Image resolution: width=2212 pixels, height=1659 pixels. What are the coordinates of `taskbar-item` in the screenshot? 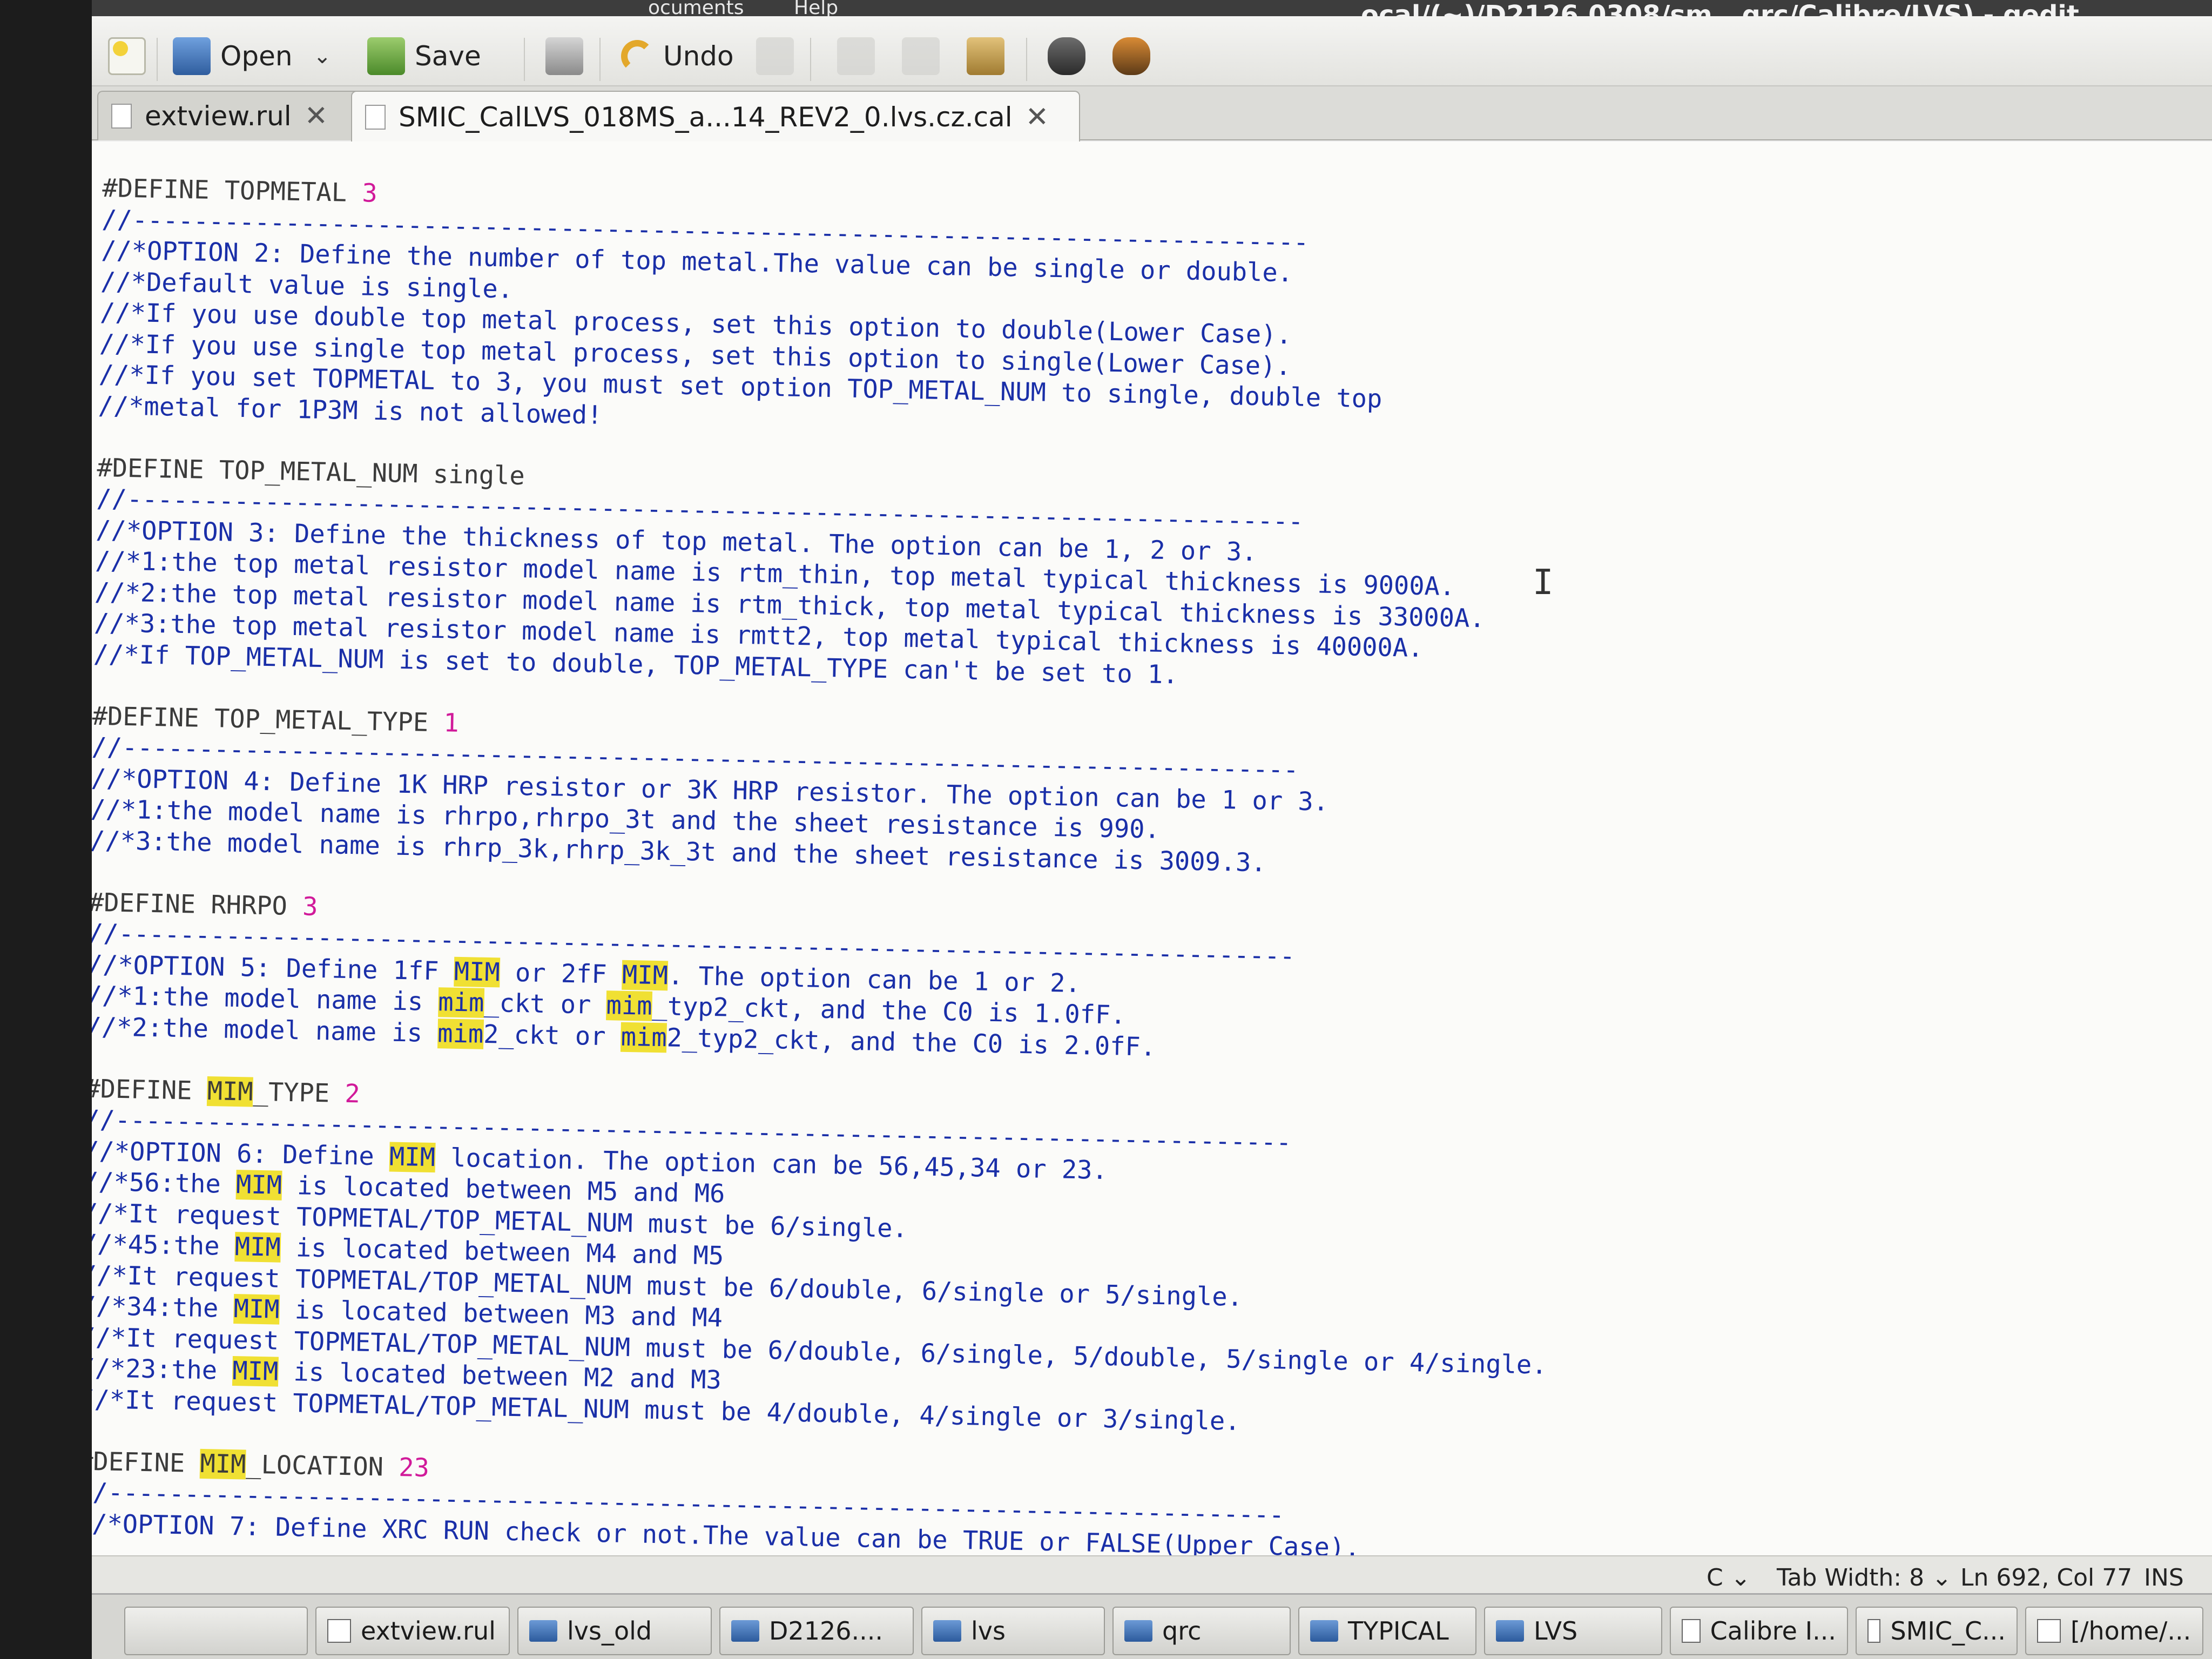 It's located at (216, 1631).